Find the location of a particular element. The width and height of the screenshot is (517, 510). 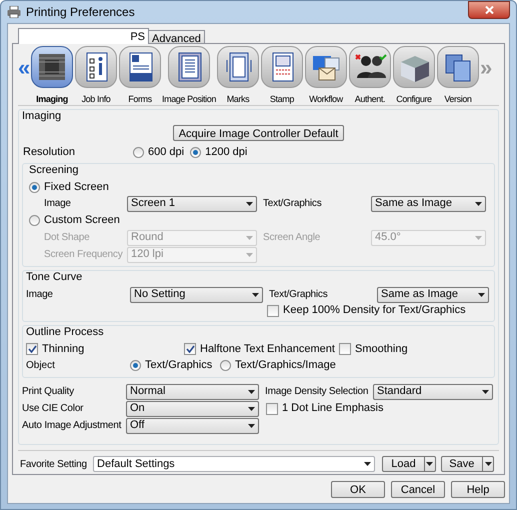

field-label: Dot Shape is located at coordinates (66, 238).